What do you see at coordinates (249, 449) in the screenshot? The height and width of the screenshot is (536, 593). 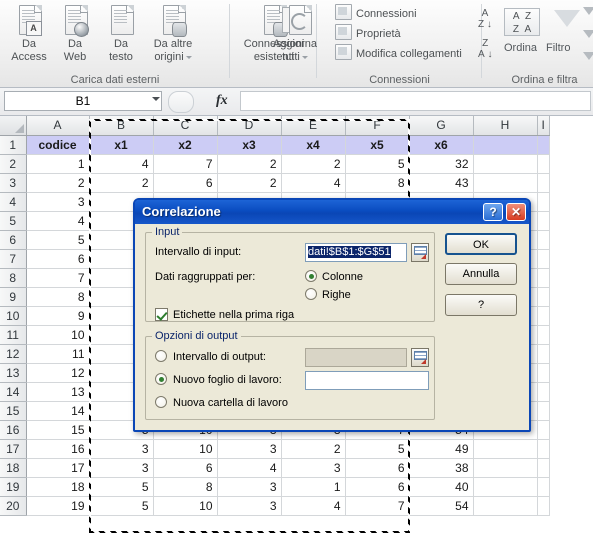 I see `cell-D17: 3` at bounding box center [249, 449].